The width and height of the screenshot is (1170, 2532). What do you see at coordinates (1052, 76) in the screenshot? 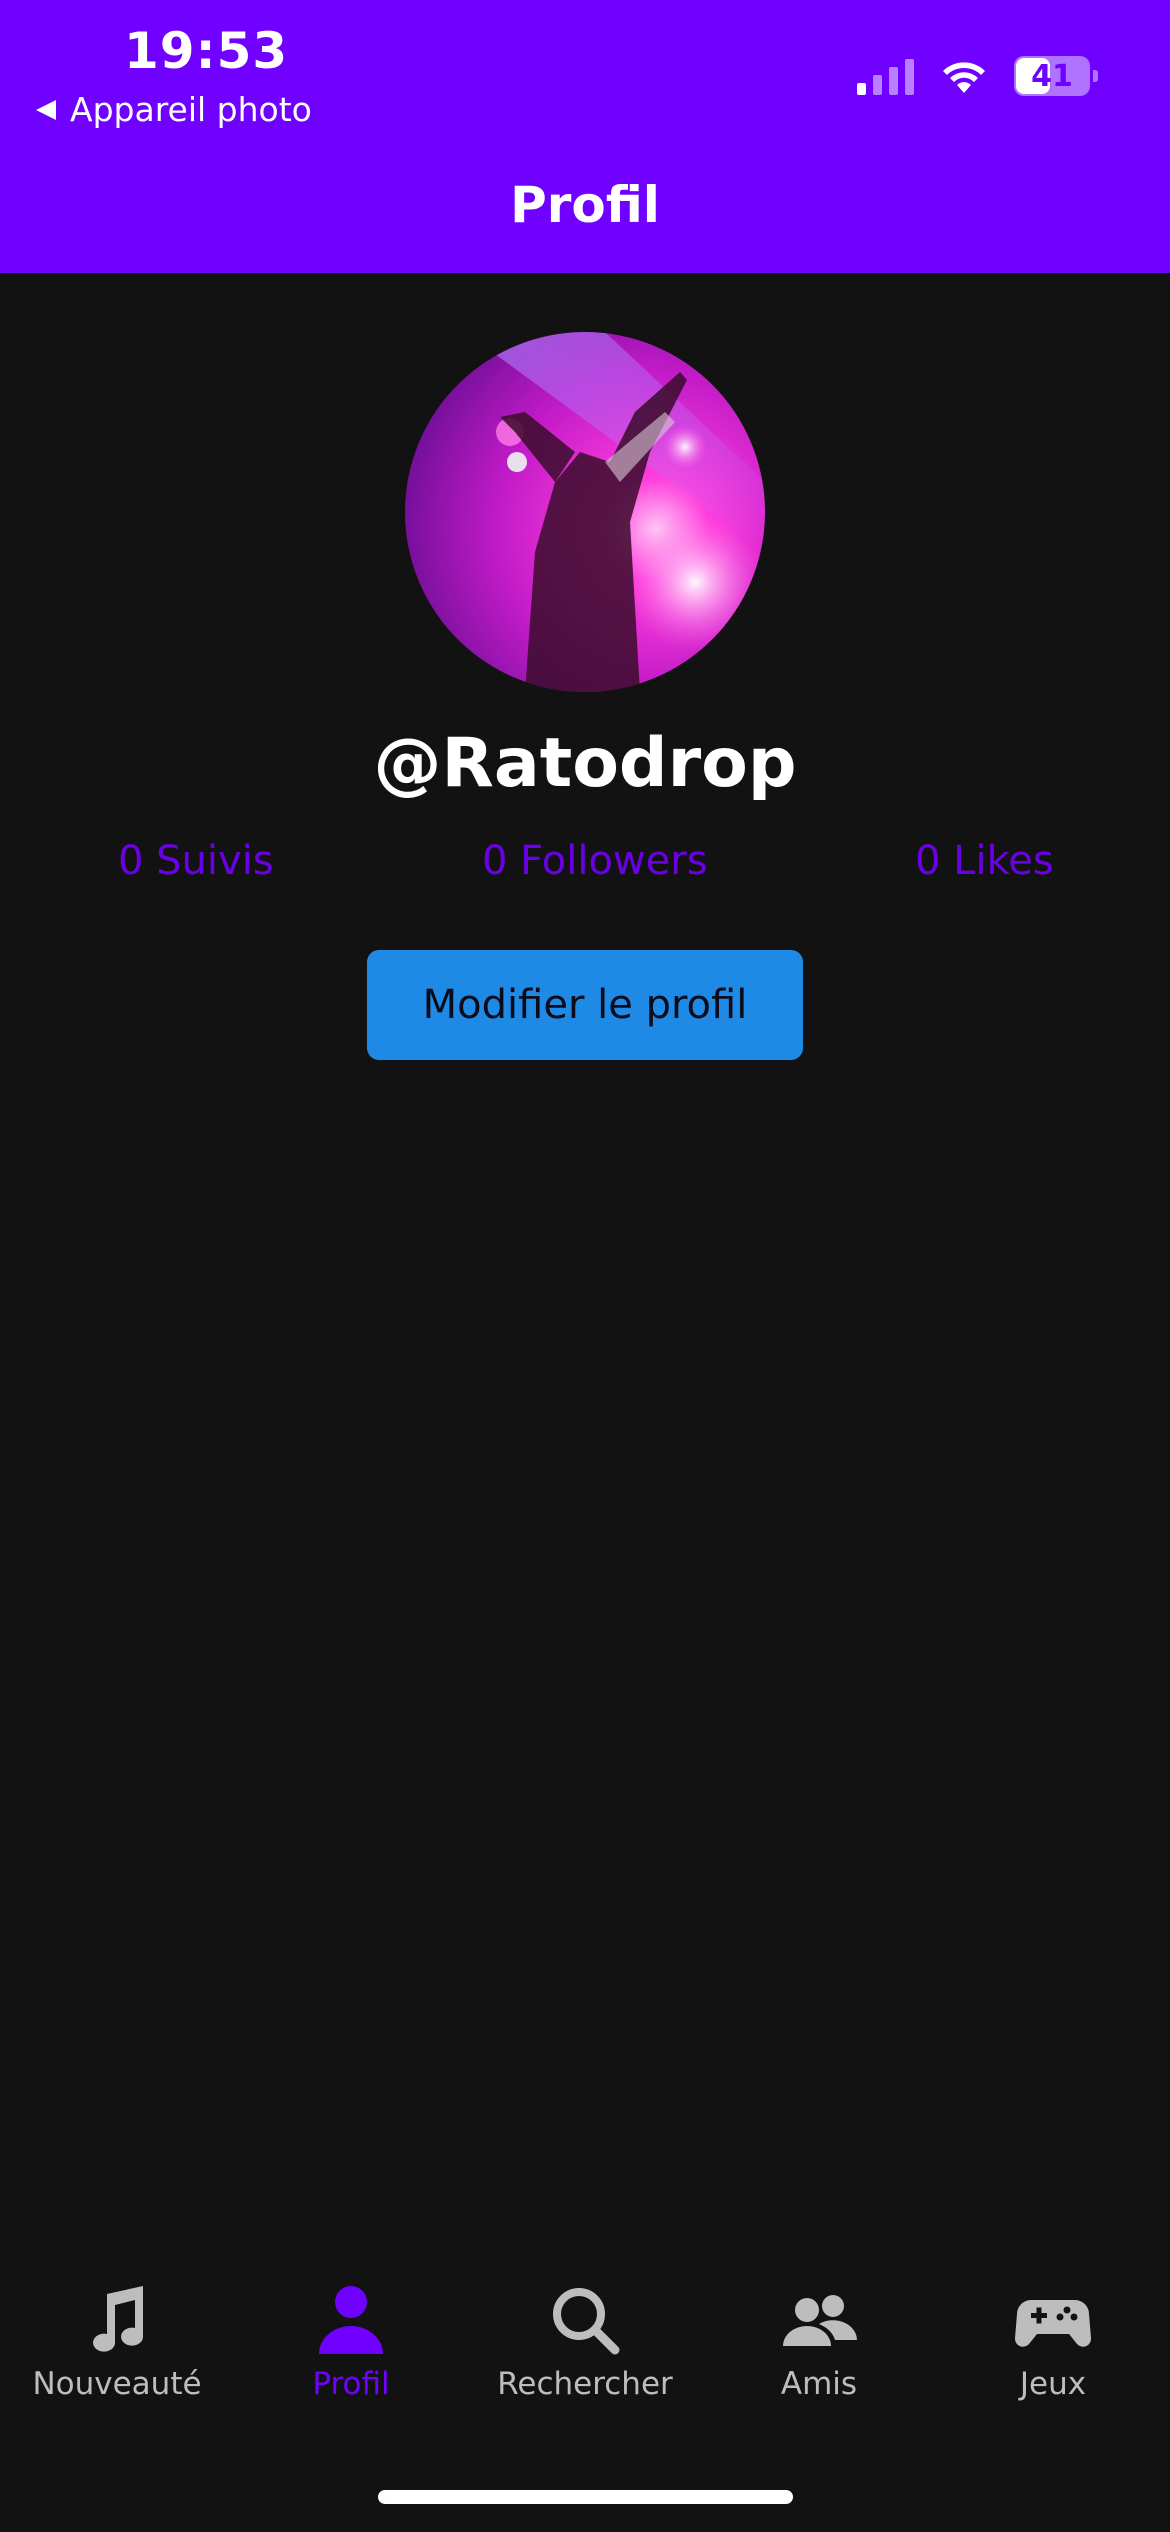
I see `battery-level: 41` at bounding box center [1052, 76].